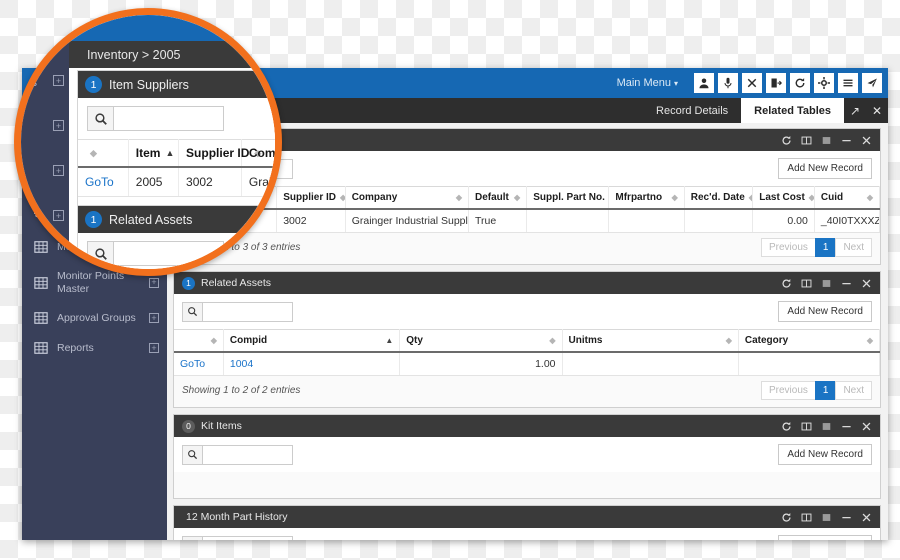  I want to click on col-label: Suppl. Part No., so click(569, 197).